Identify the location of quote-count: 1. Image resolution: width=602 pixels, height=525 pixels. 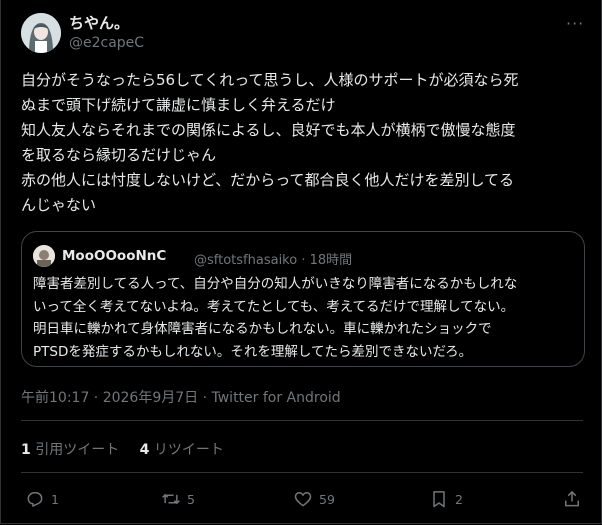
(26, 450).